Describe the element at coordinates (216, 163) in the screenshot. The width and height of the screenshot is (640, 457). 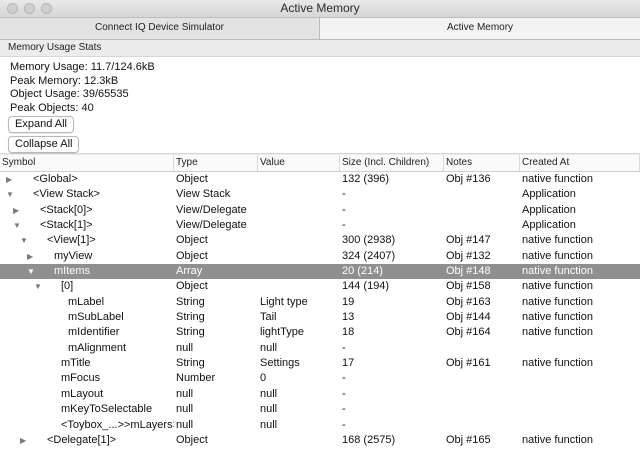
I see `column-header-type: Type` at that location.